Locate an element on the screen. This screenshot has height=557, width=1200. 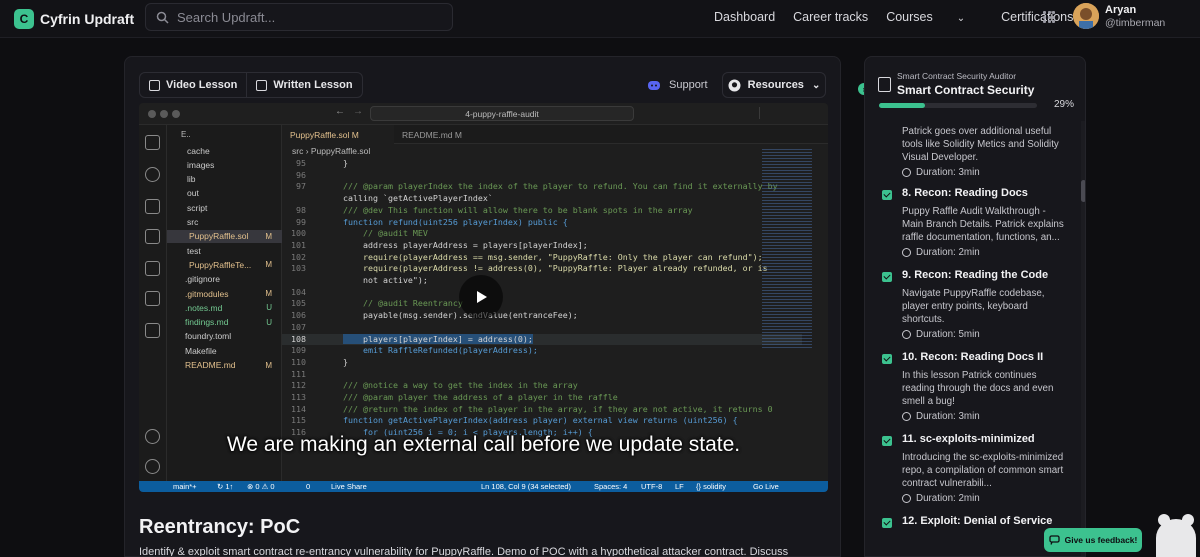
vscode-search-text: 4-puppy-raffle-audit is located at coordinates (502, 113).